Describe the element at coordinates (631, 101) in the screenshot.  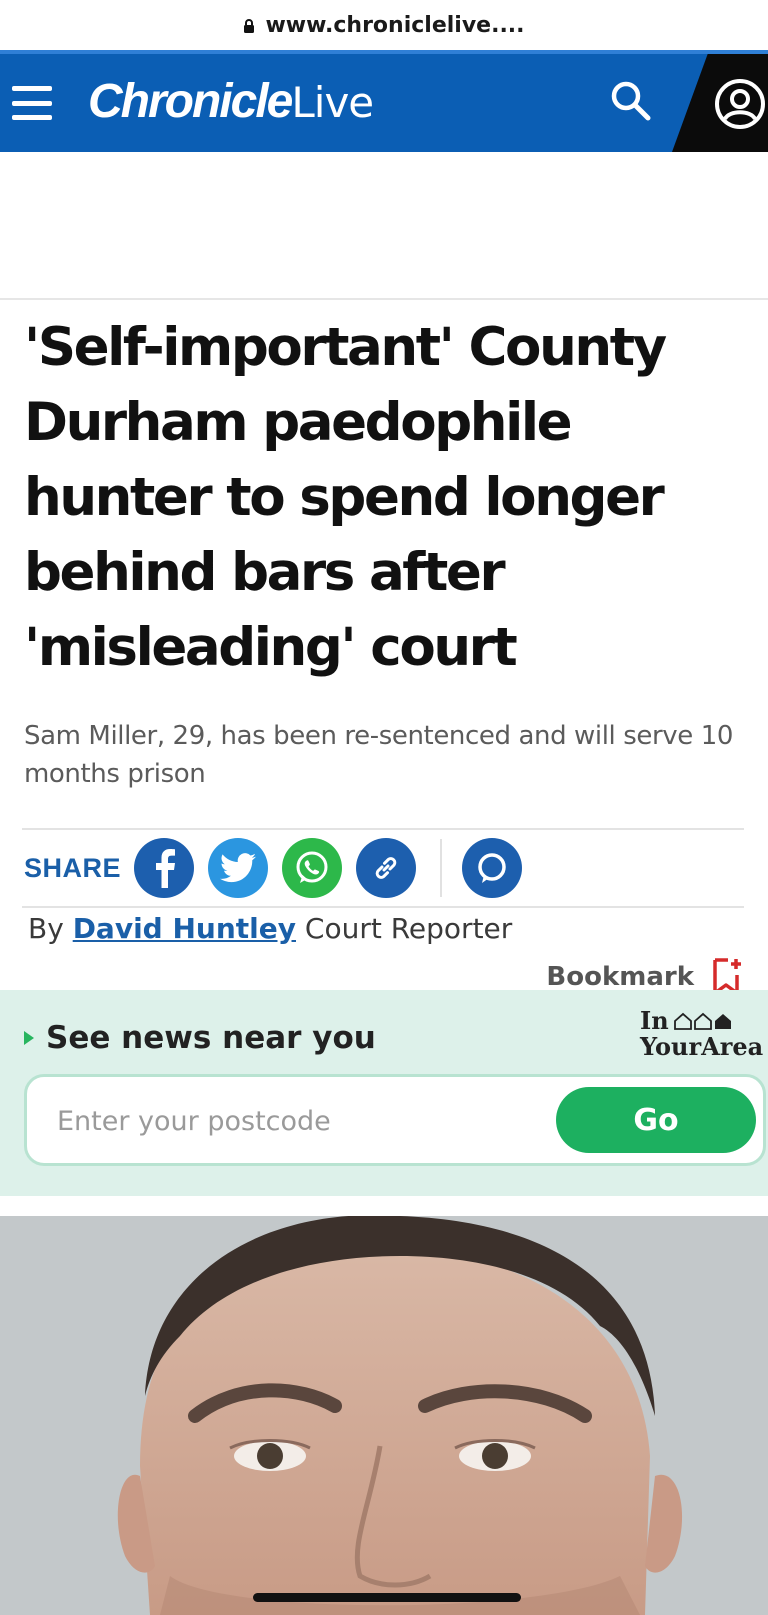
I see `search-icon` at that location.